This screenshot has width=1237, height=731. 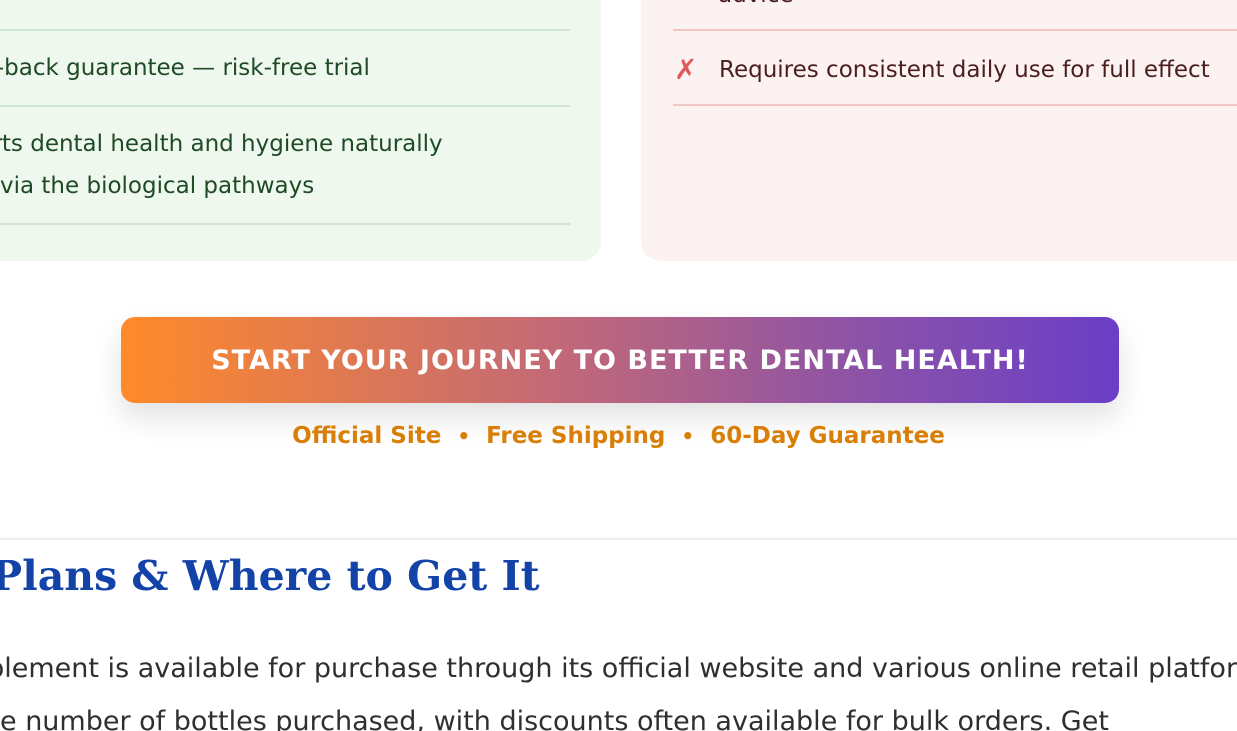 What do you see at coordinates (367, 436) in the screenshot?
I see `trust-official-site: Official Site` at bounding box center [367, 436].